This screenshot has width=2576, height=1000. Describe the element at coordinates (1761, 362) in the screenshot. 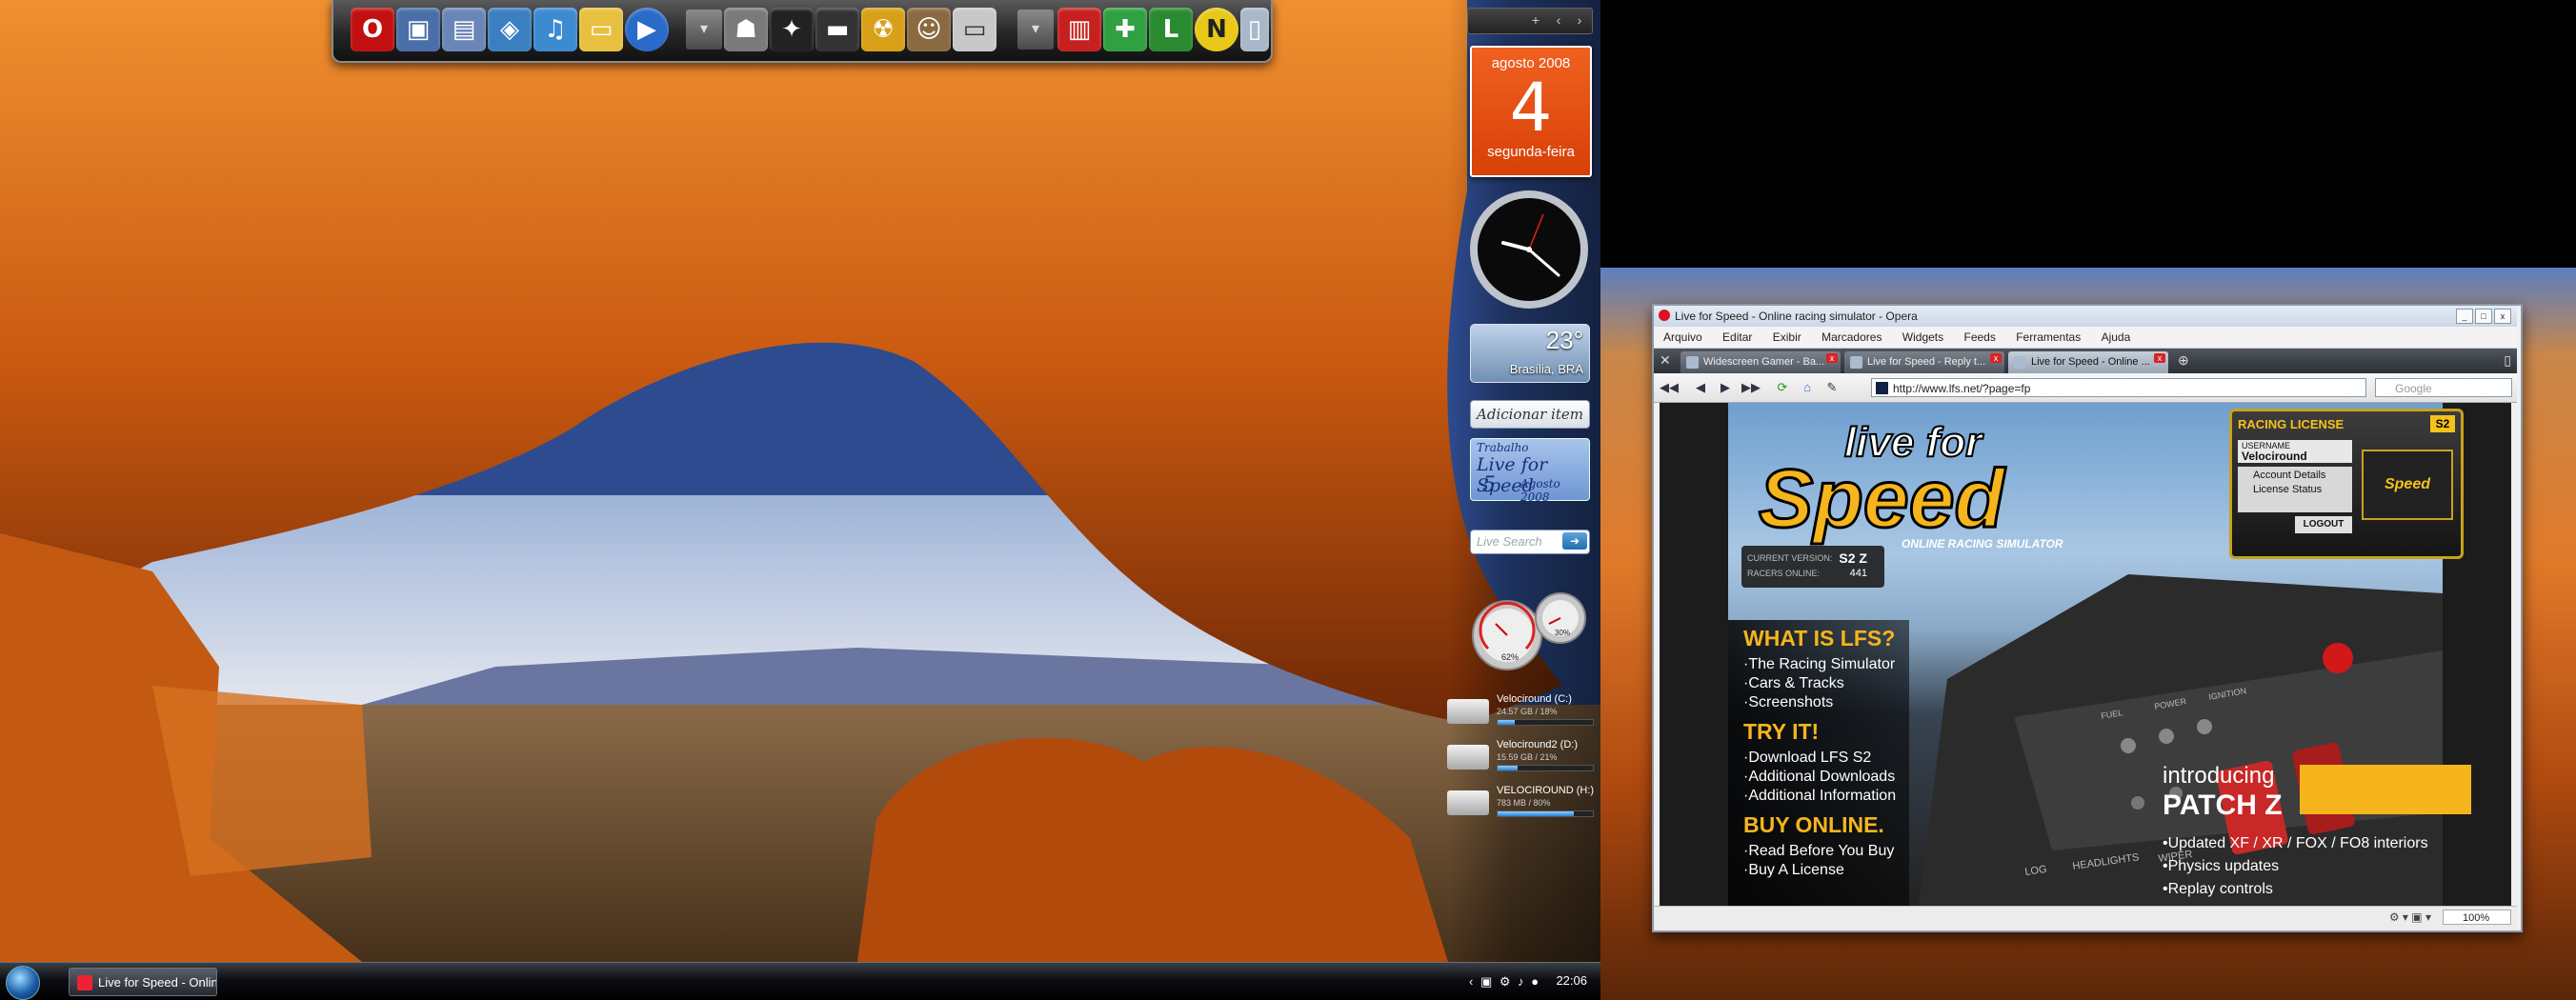

I see `tab-widescreen-gamer: Widescreen Gamer - Ba... x` at that location.